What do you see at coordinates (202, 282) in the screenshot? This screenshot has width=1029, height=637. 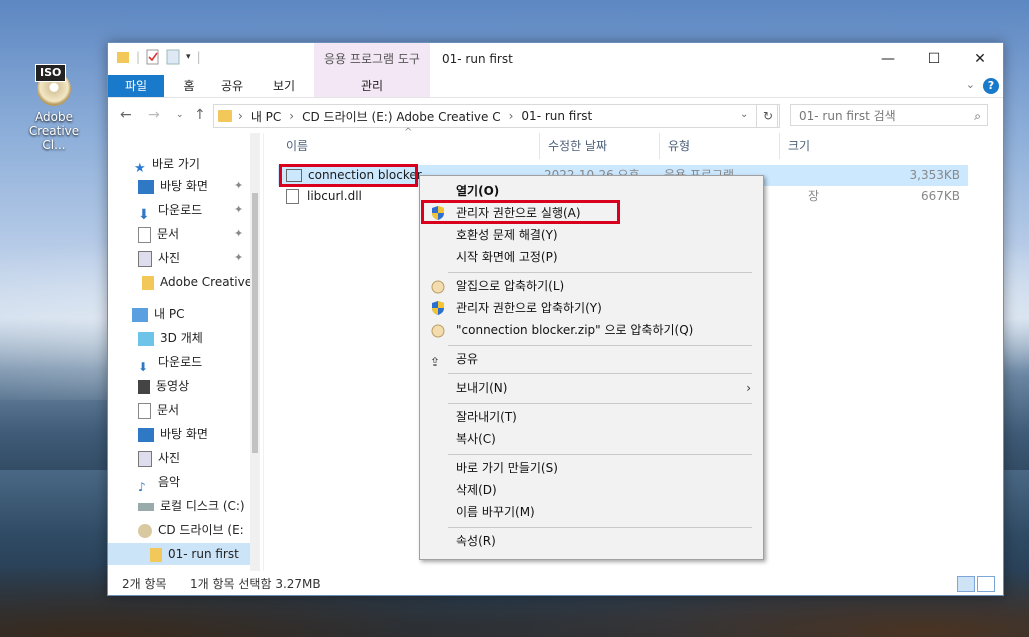 I see `nav-item-adobe: Adobe Creative` at bounding box center [202, 282].